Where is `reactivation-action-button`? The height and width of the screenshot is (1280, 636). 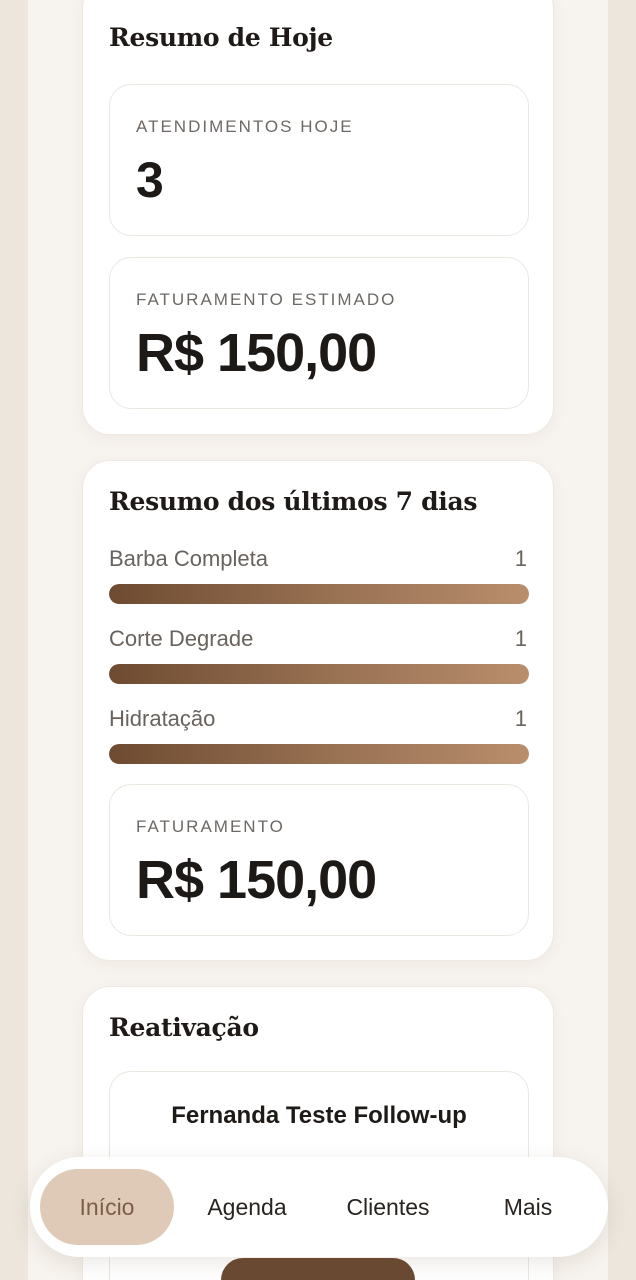
reactivation-action-button is located at coordinates (318, 1269).